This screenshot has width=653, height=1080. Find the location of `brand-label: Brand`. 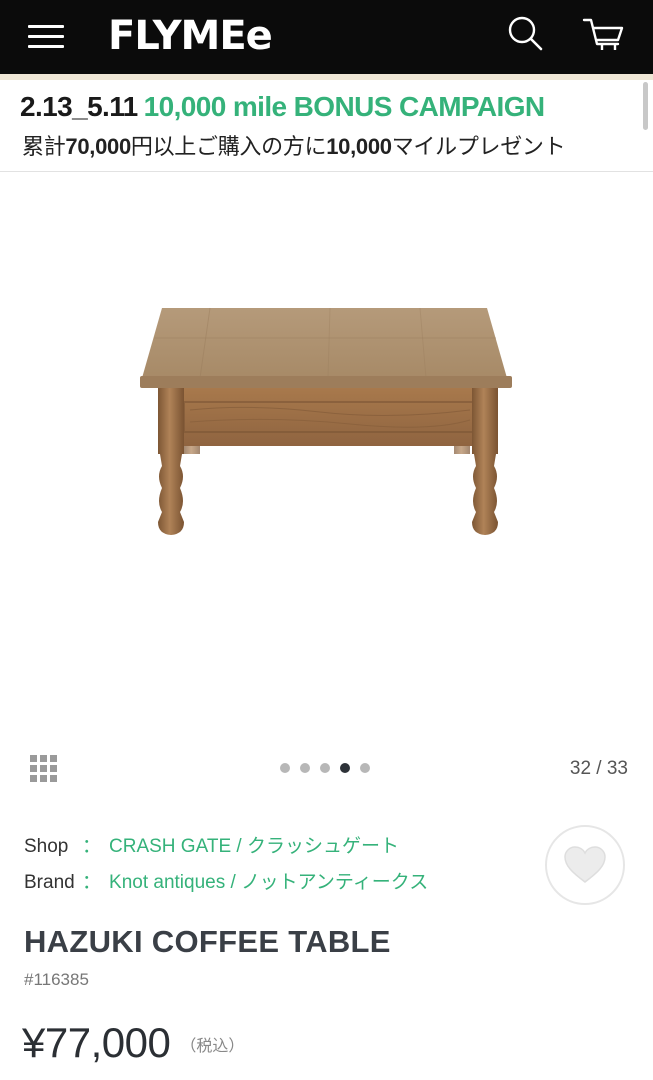

brand-label: Brand is located at coordinates (49, 882).